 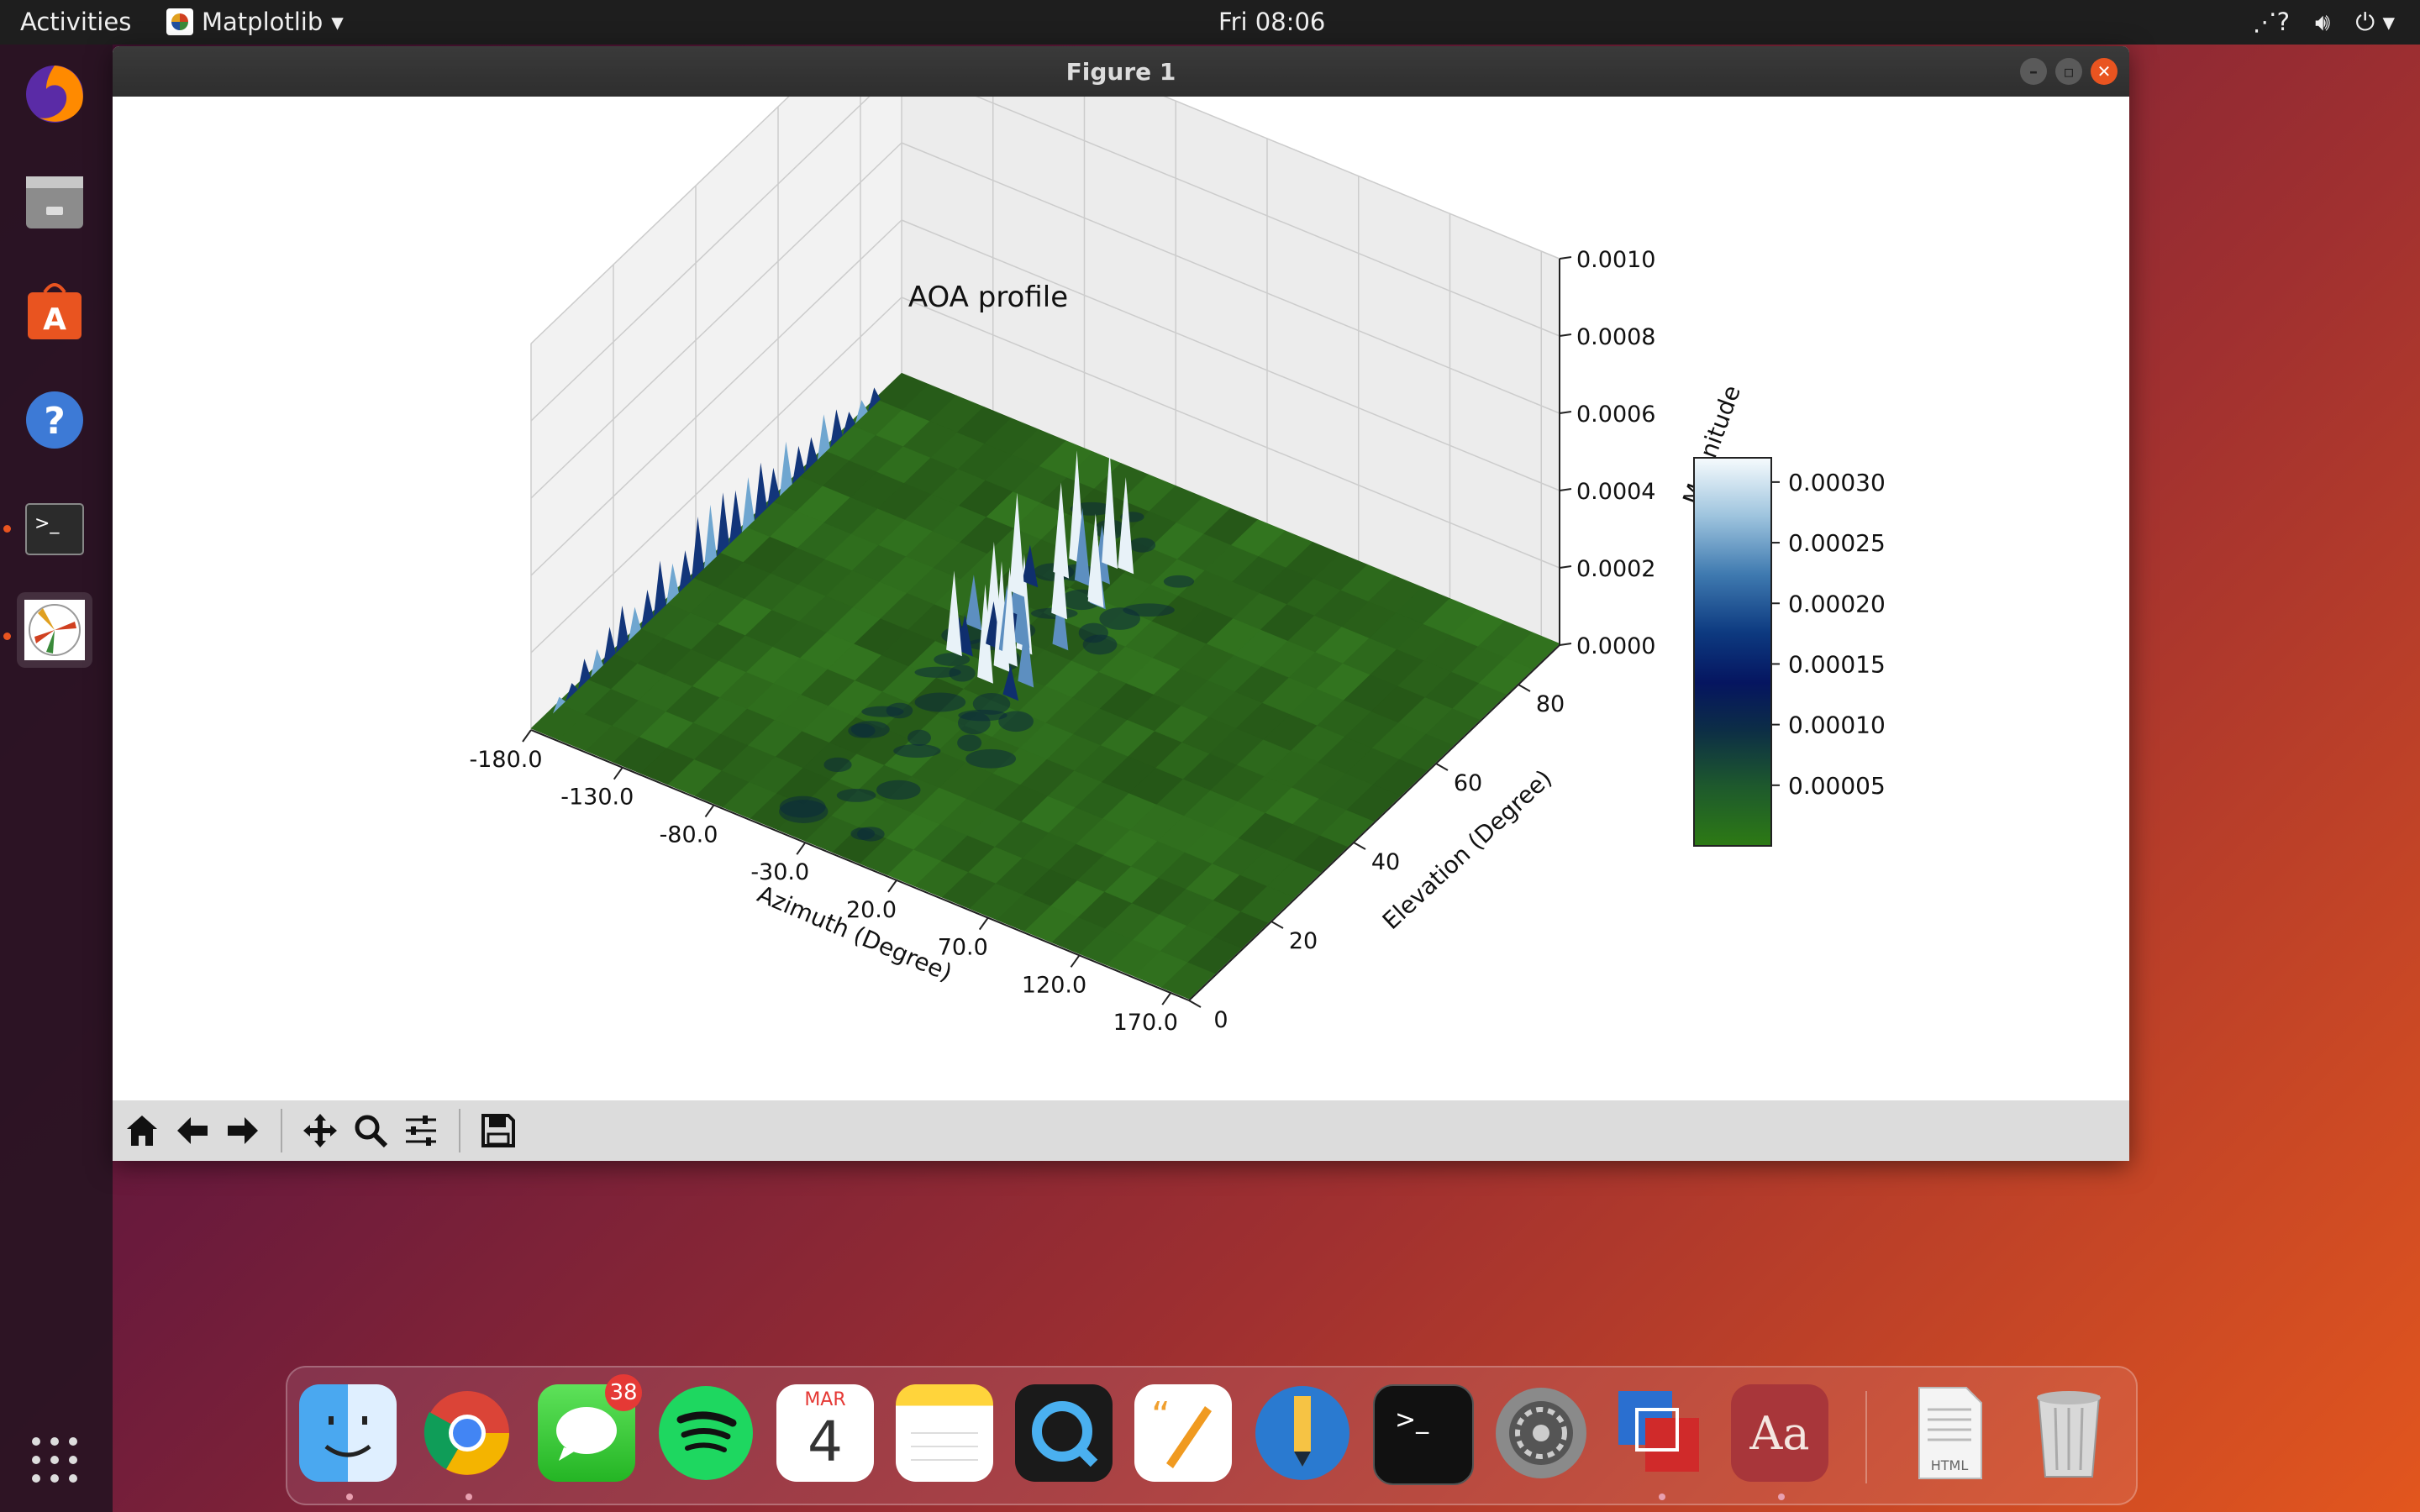 I want to click on matplotlib-toolbar, so click(x=1121, y=1130).